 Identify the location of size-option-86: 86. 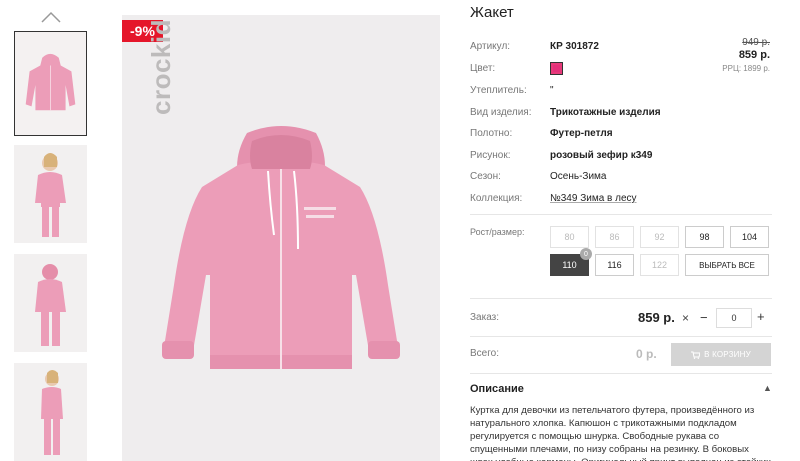
(614, 237).